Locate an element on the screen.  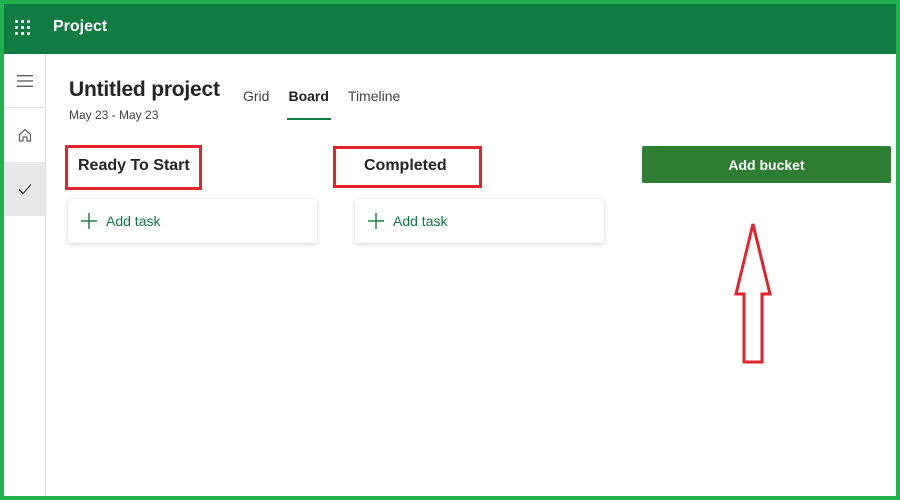
annotation-arrow-up-icon is located at coordinates (753, 293).